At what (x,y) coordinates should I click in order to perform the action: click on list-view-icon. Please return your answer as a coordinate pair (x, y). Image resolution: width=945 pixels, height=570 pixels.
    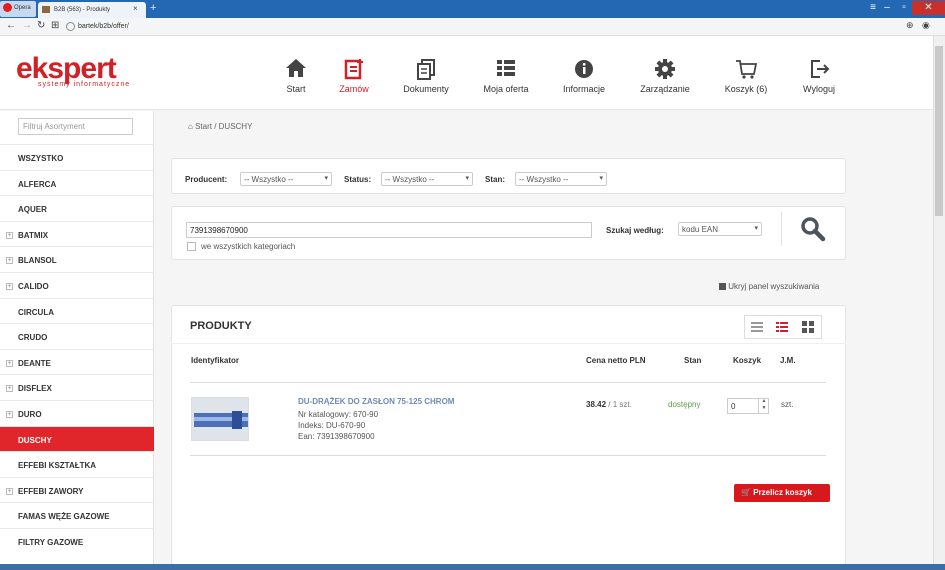
    Looking at the image, I should click on (757, 328).